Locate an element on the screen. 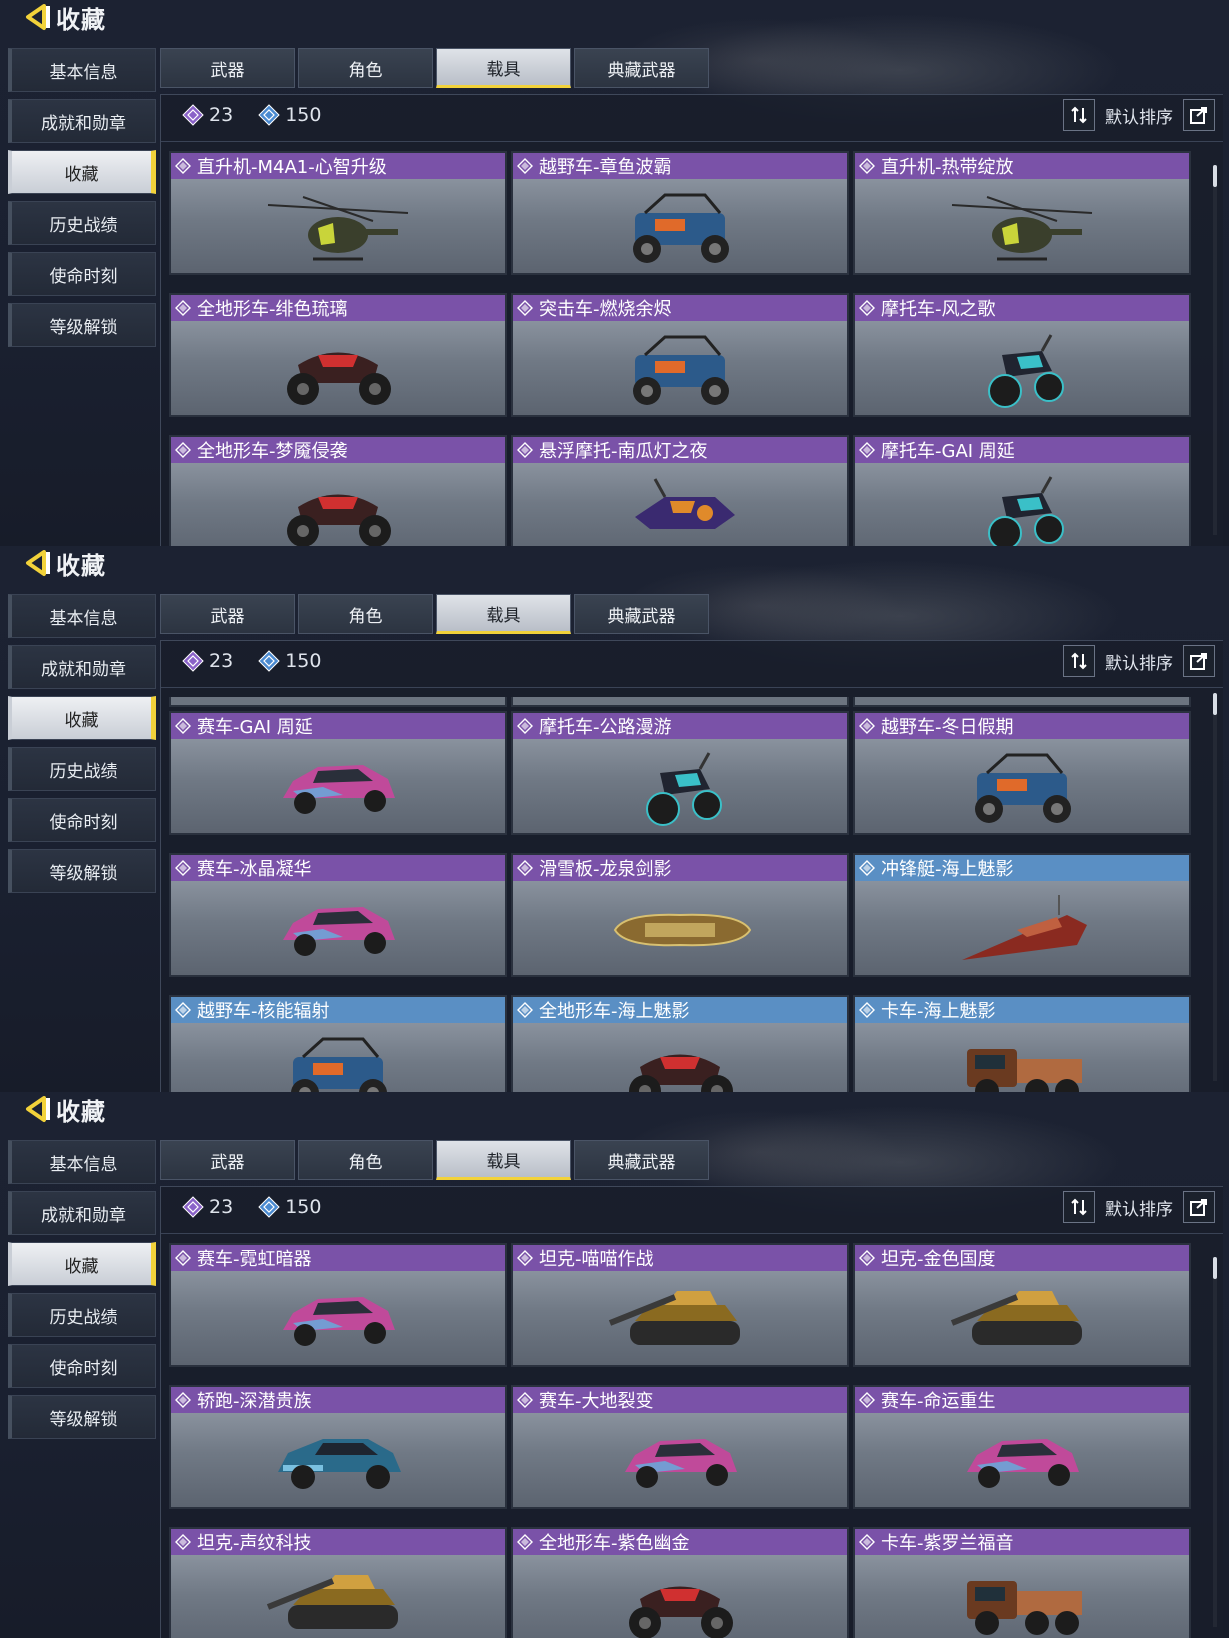 The height and width of the screenshot is (1638, 1229). vehicle-card: 赛车-霓虹暗器 is located at coordinates (338, 1305).